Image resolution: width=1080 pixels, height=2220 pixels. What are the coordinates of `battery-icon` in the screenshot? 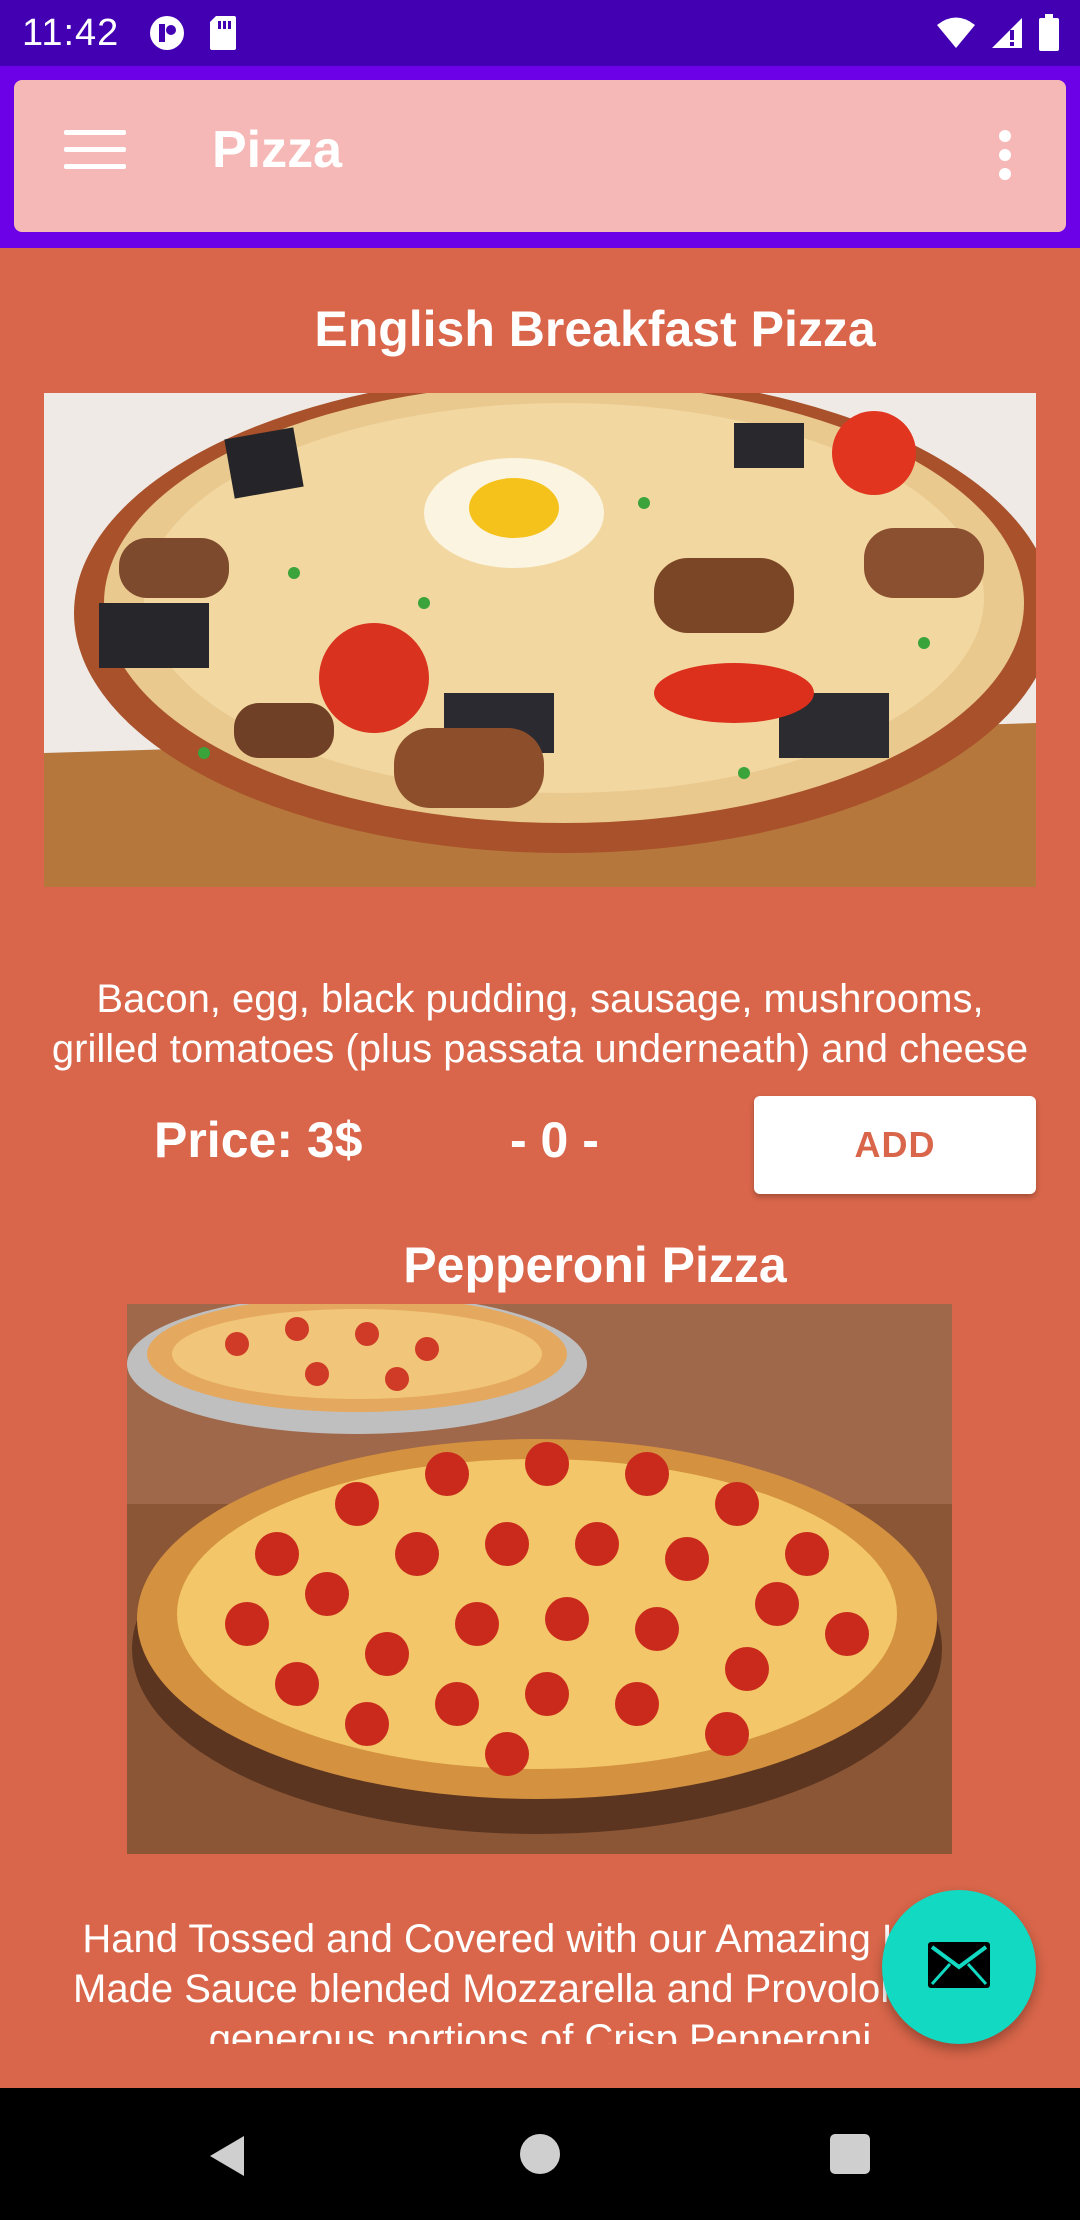 It's located at (1049, 35).